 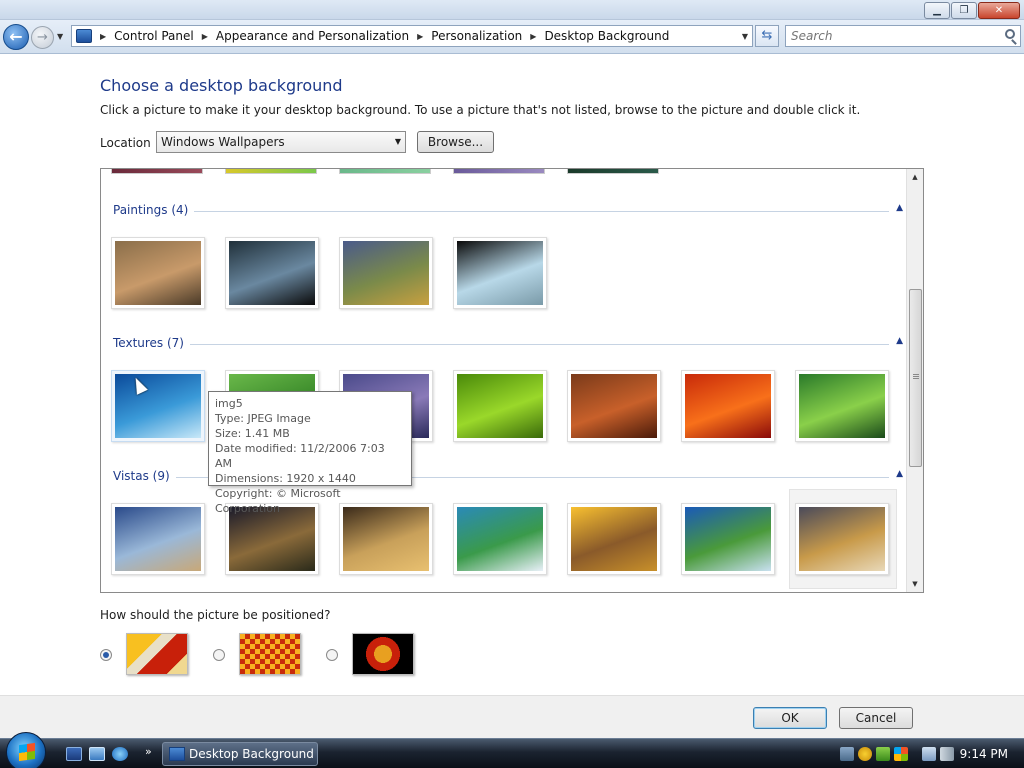 I want to click on scrollbar-thumb, so click(x=915, y=378).